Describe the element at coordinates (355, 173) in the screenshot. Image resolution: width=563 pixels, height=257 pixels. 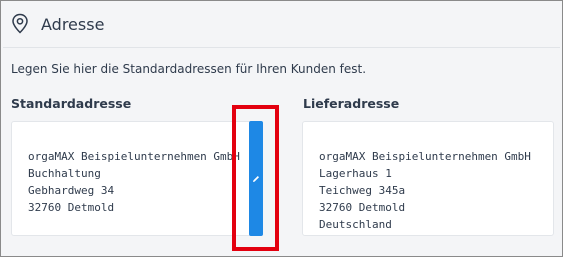
I see `address-line: Lagerhaus 1` at that location.